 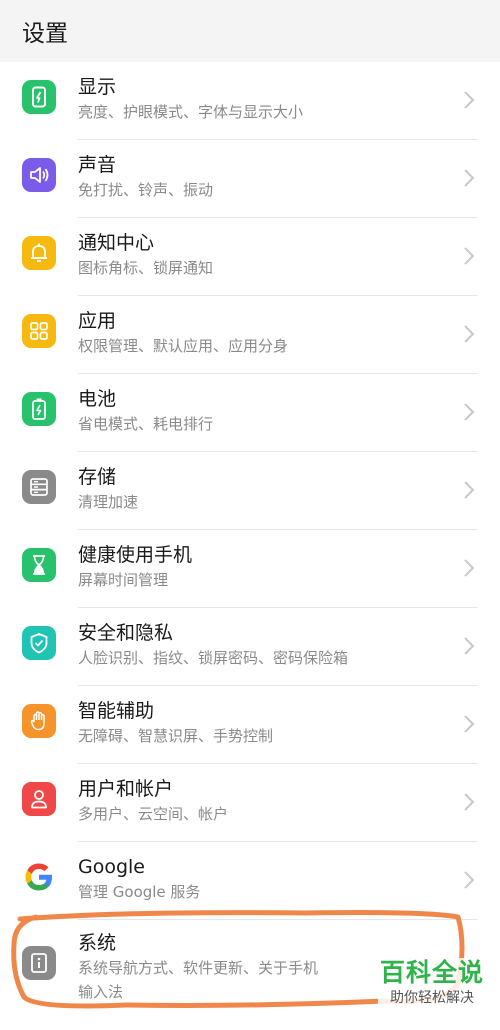 I want to click on item-title: 显示, so click(x=97, y=87).